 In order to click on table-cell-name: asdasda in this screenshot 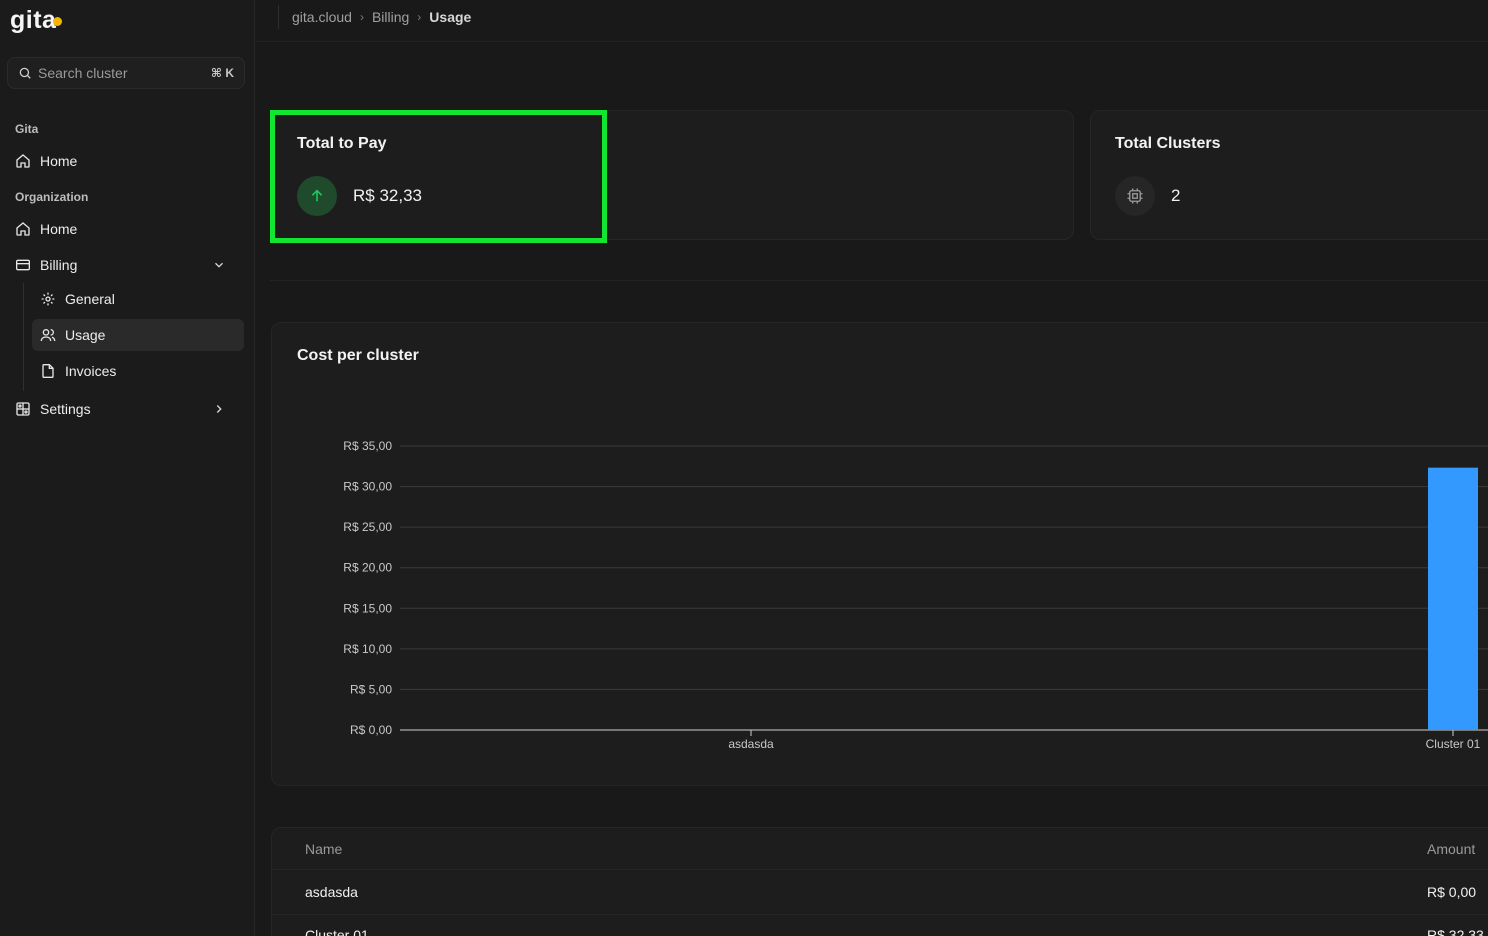, I will do `click(331, 892)`.